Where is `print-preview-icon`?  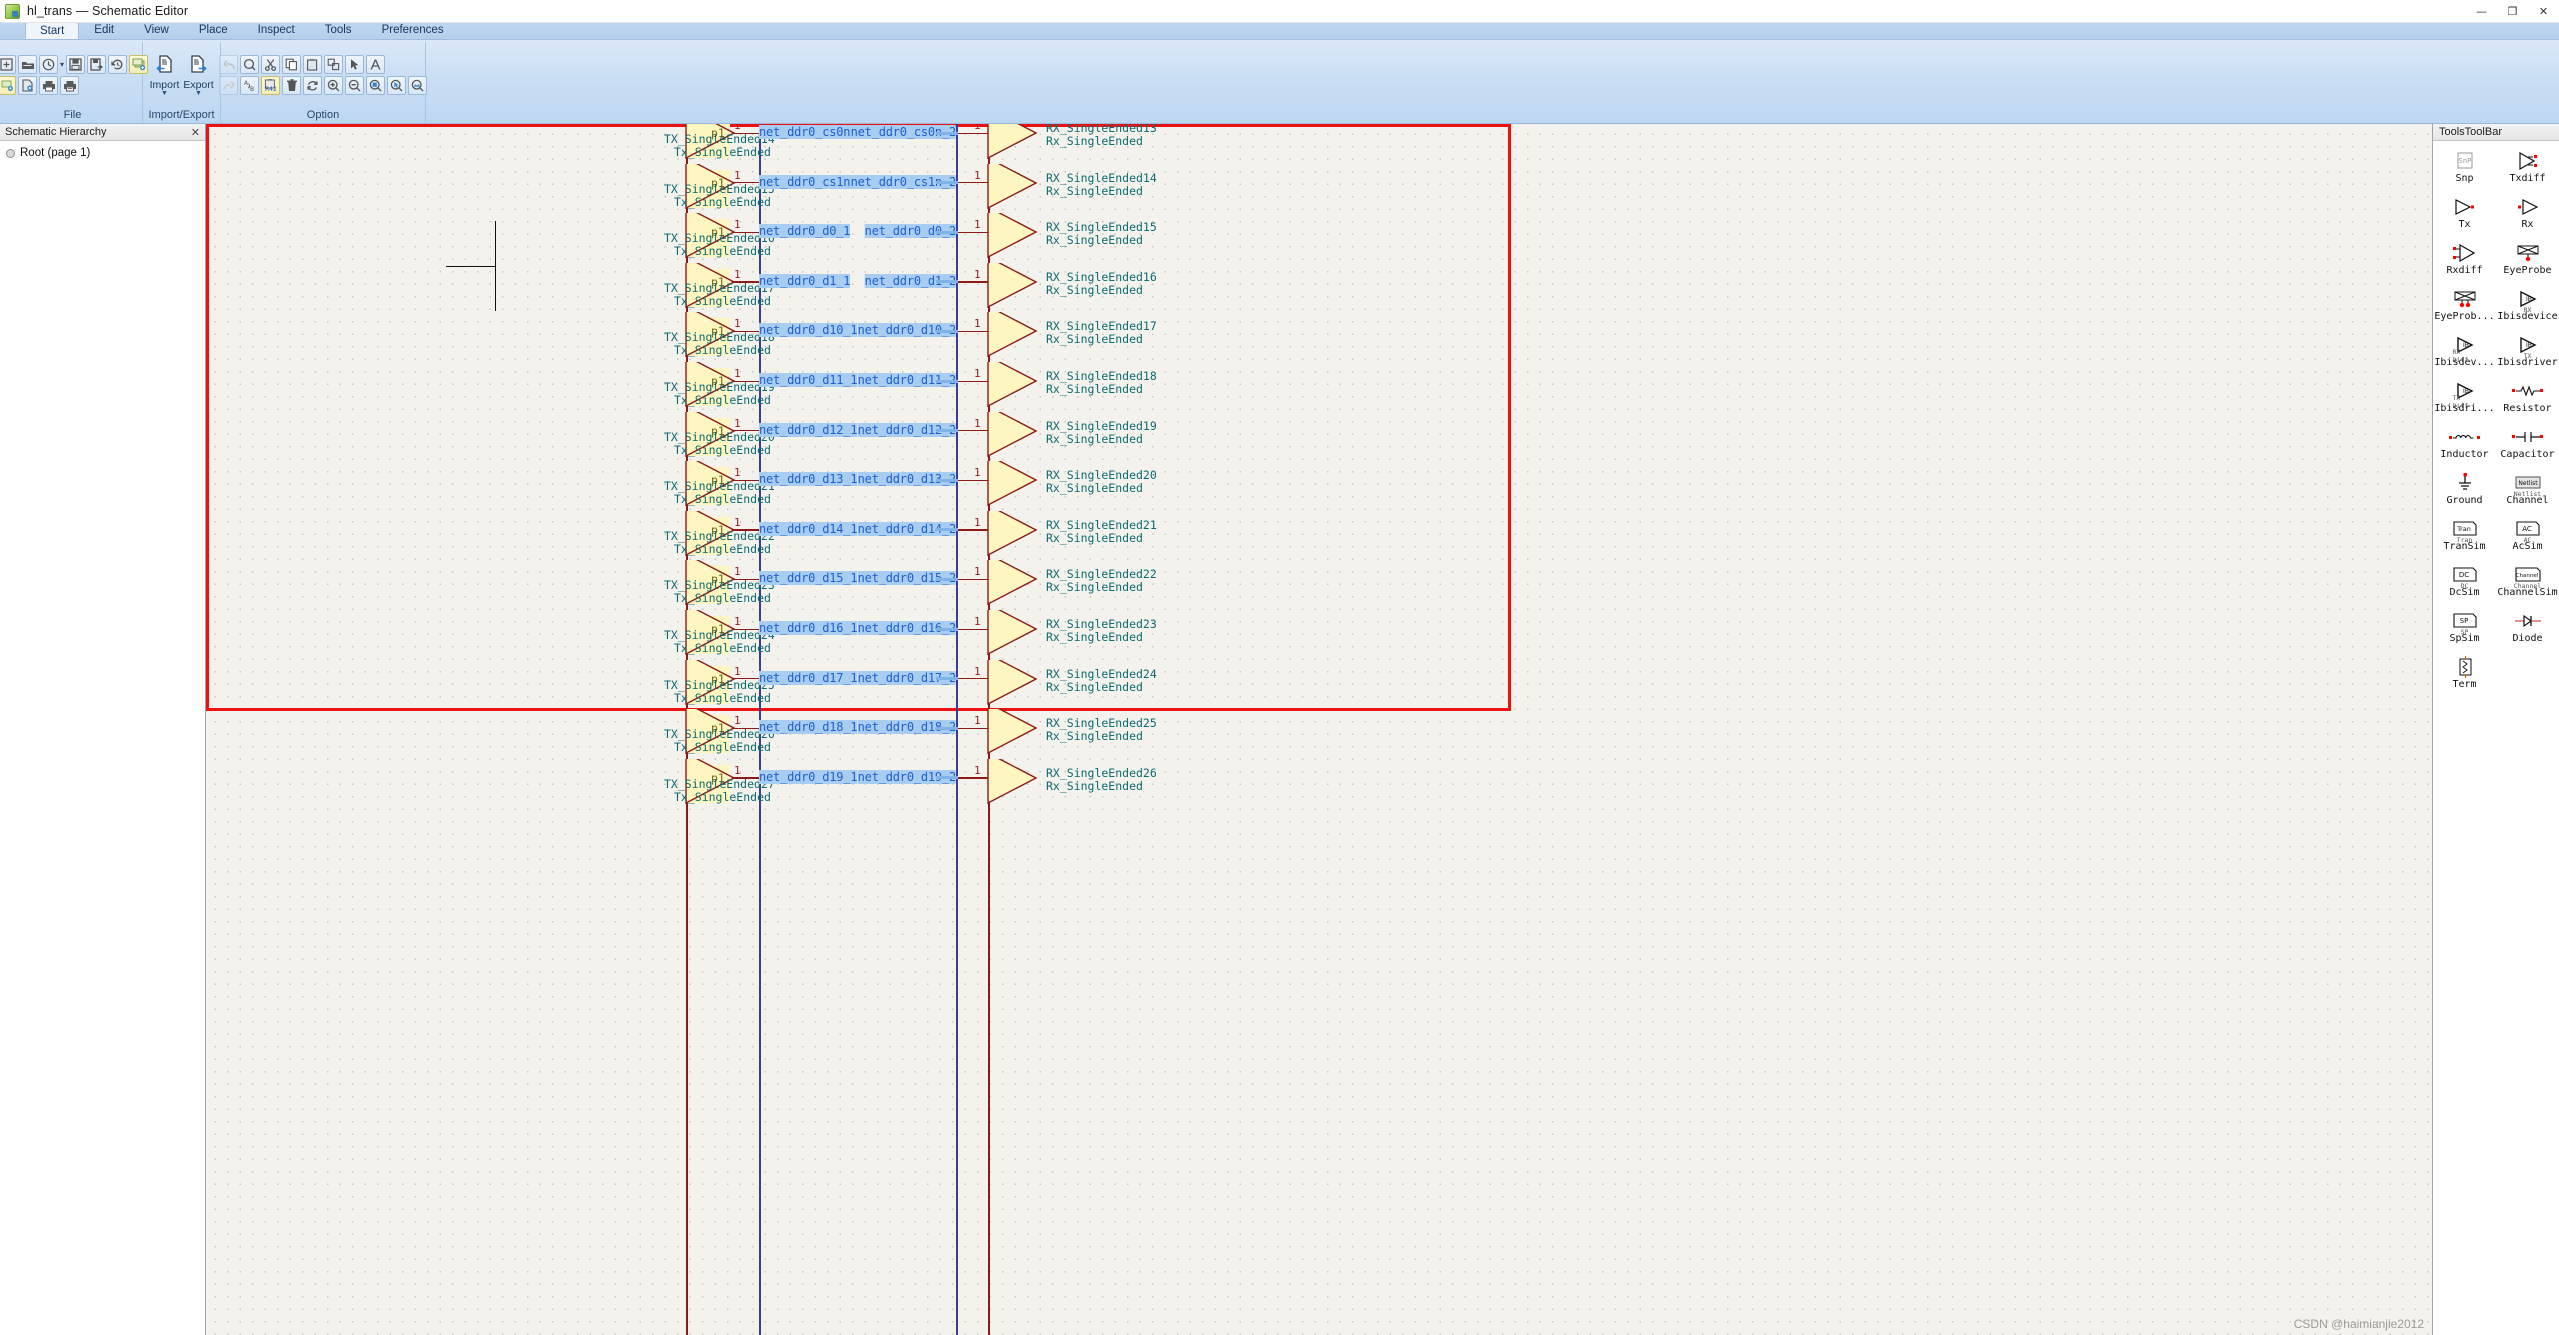
print-preview-icon is located at coordinates (69, 85).